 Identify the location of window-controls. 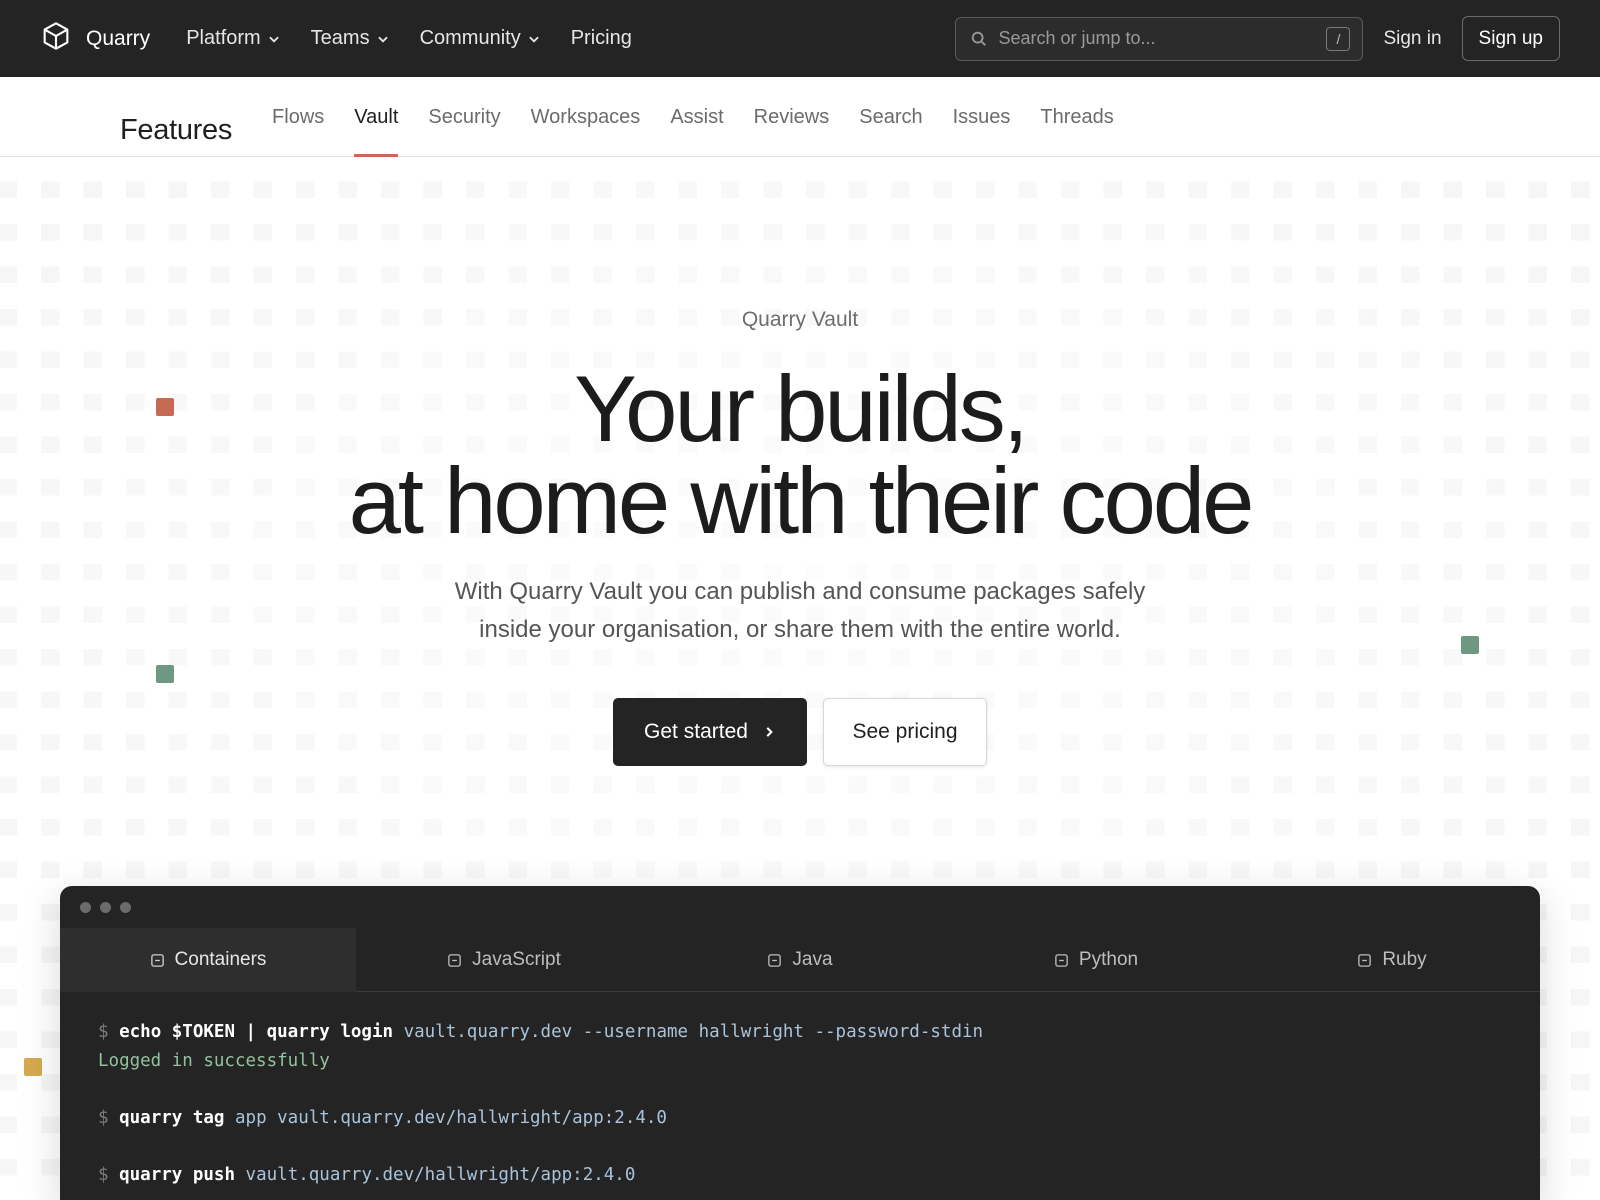
(105, 907).